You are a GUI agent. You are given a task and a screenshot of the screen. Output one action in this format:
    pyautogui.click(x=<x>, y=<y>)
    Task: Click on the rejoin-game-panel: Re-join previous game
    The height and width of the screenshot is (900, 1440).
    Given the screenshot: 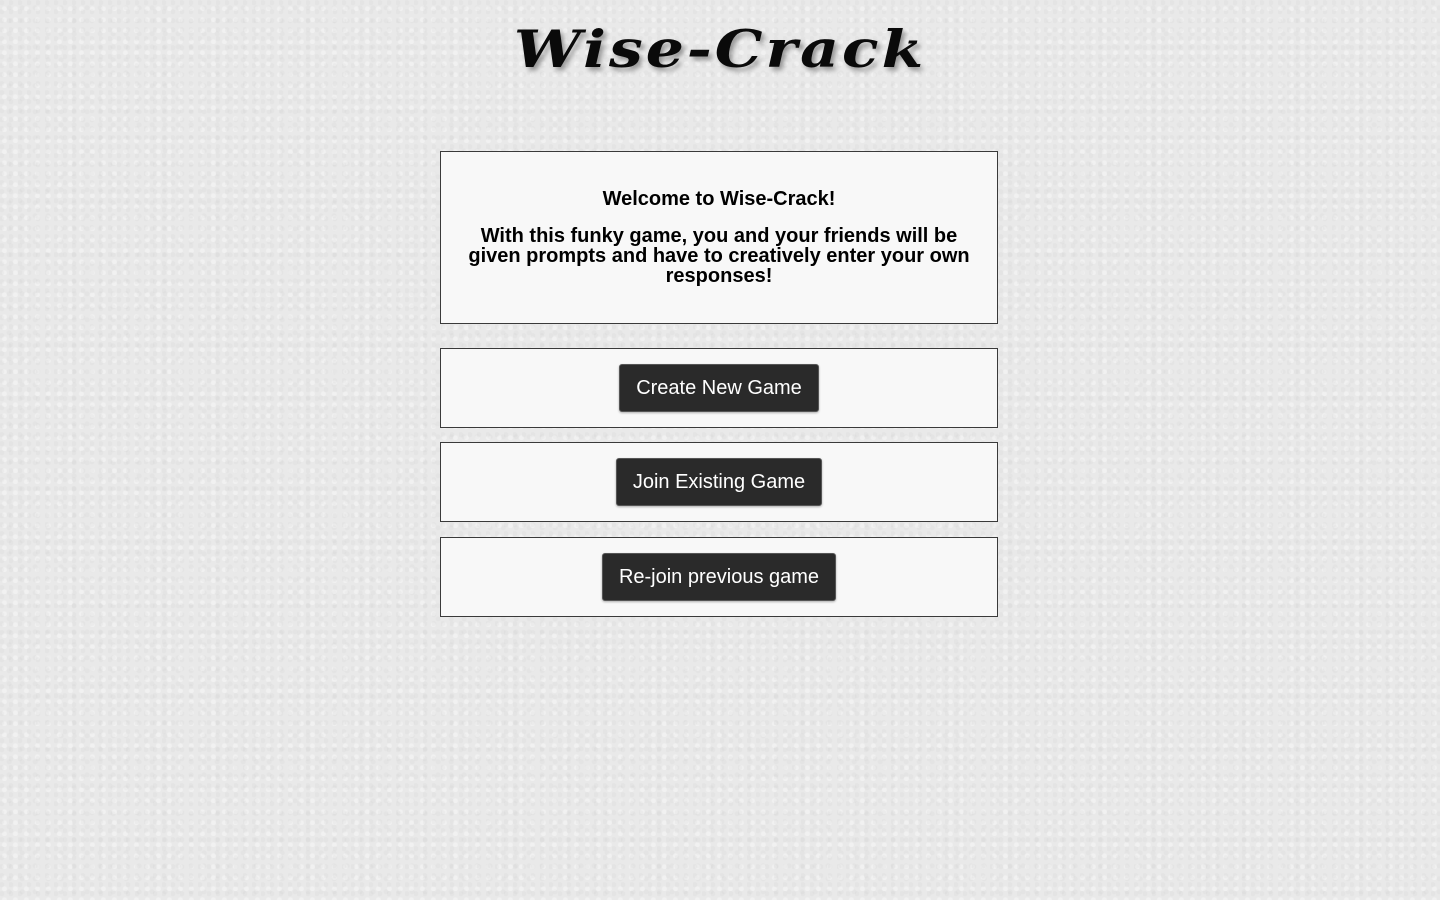 What is the action you would take?
    pyautogui.click(x=719, y=577)
    